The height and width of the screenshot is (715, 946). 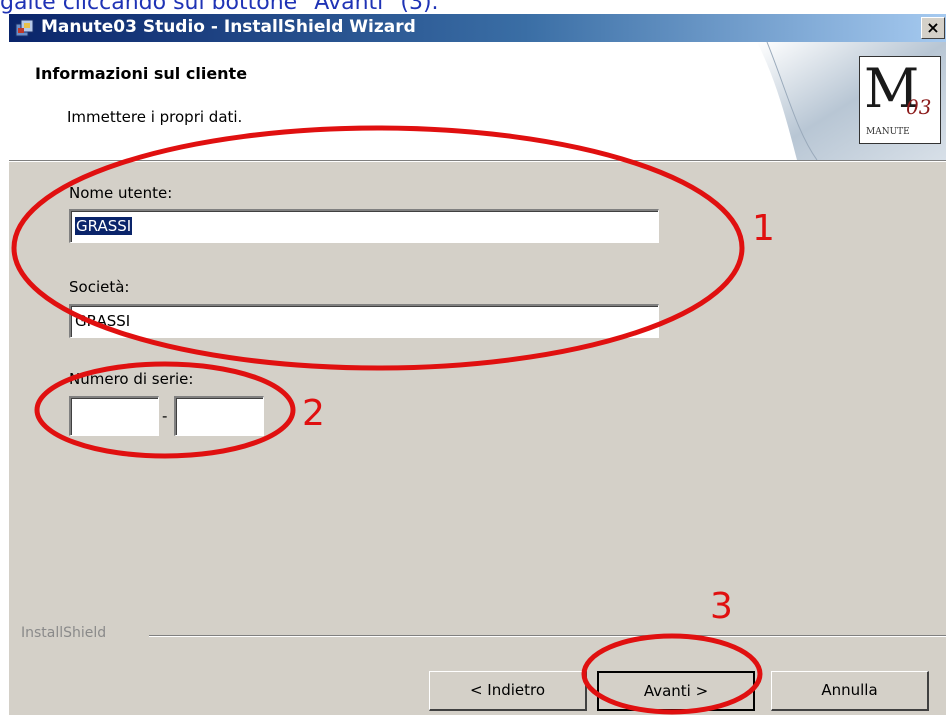 What do you see at coordinates (888, 132) in the screenshot?
I see `logo-brand: MANUTE` at bounding box center [888, 132].